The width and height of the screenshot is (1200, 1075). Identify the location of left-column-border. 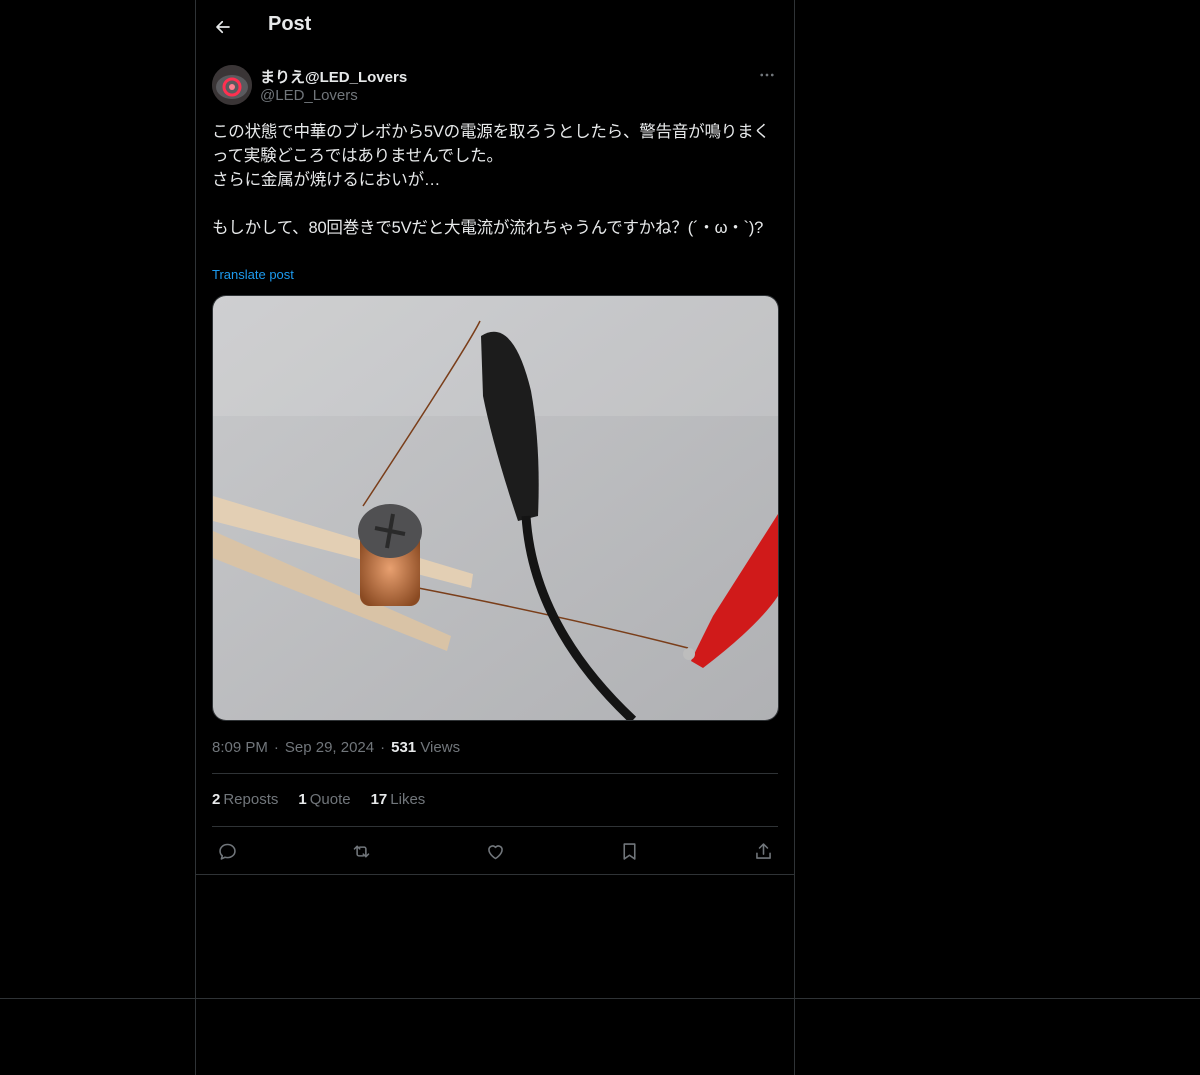
(195, 537).